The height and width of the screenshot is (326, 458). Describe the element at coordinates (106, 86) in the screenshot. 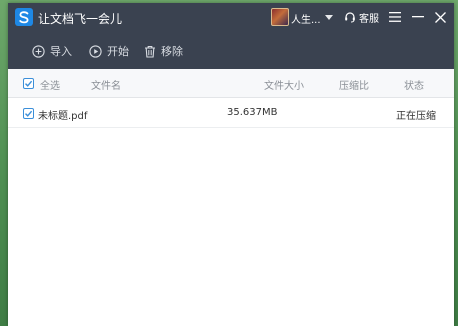

I see `header-file-name: 文件名` at that location.